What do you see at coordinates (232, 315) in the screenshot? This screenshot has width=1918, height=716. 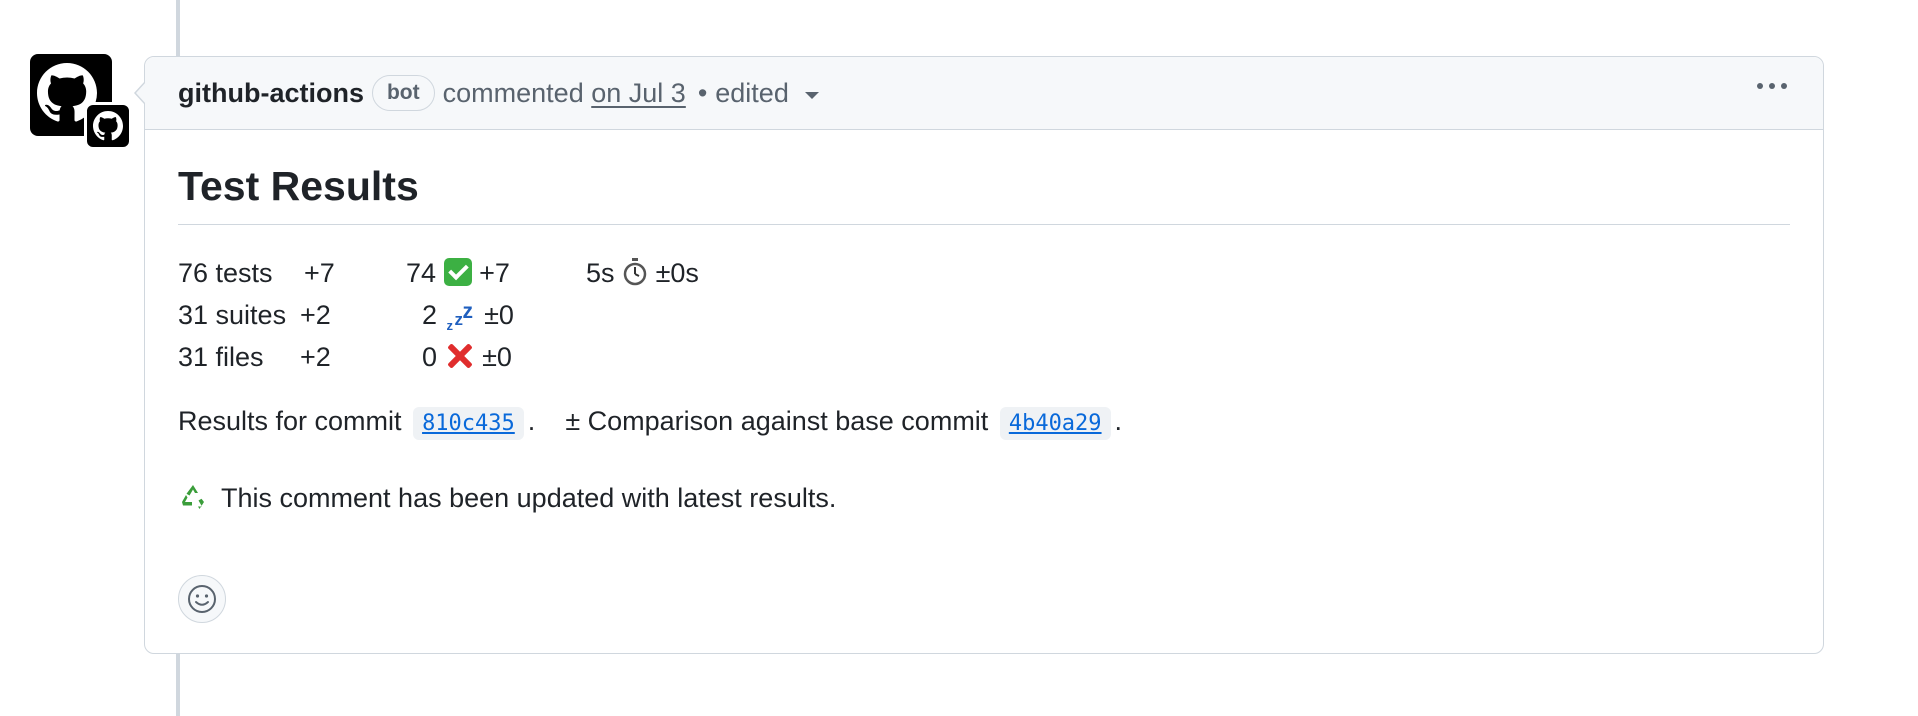 I see `stat-label: 31 suites` at bounding box center [232, 315].